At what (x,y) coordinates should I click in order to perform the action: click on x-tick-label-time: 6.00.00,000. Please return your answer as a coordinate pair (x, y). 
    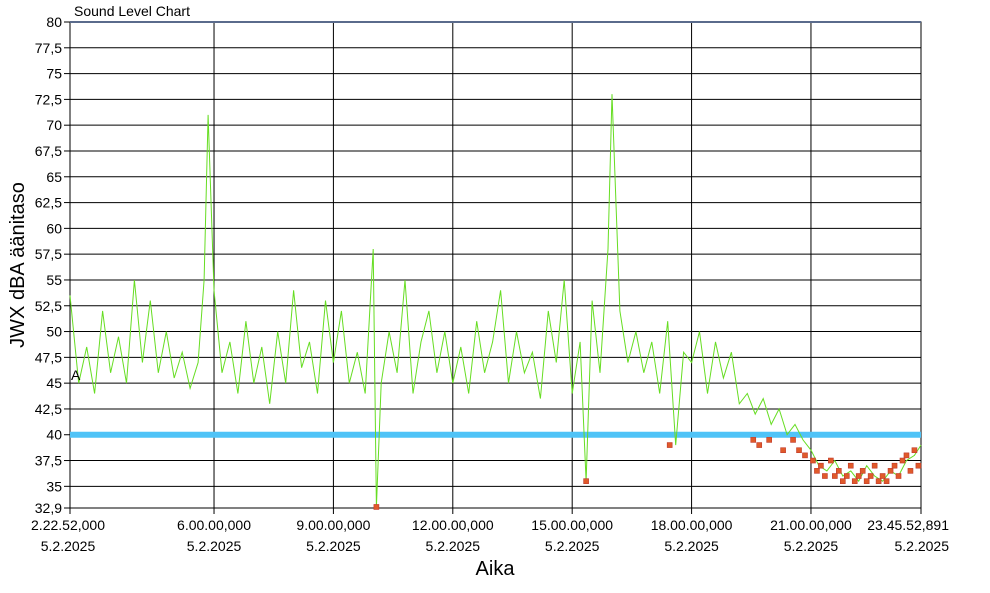
    Looking at the image, I should click on (214, 525).